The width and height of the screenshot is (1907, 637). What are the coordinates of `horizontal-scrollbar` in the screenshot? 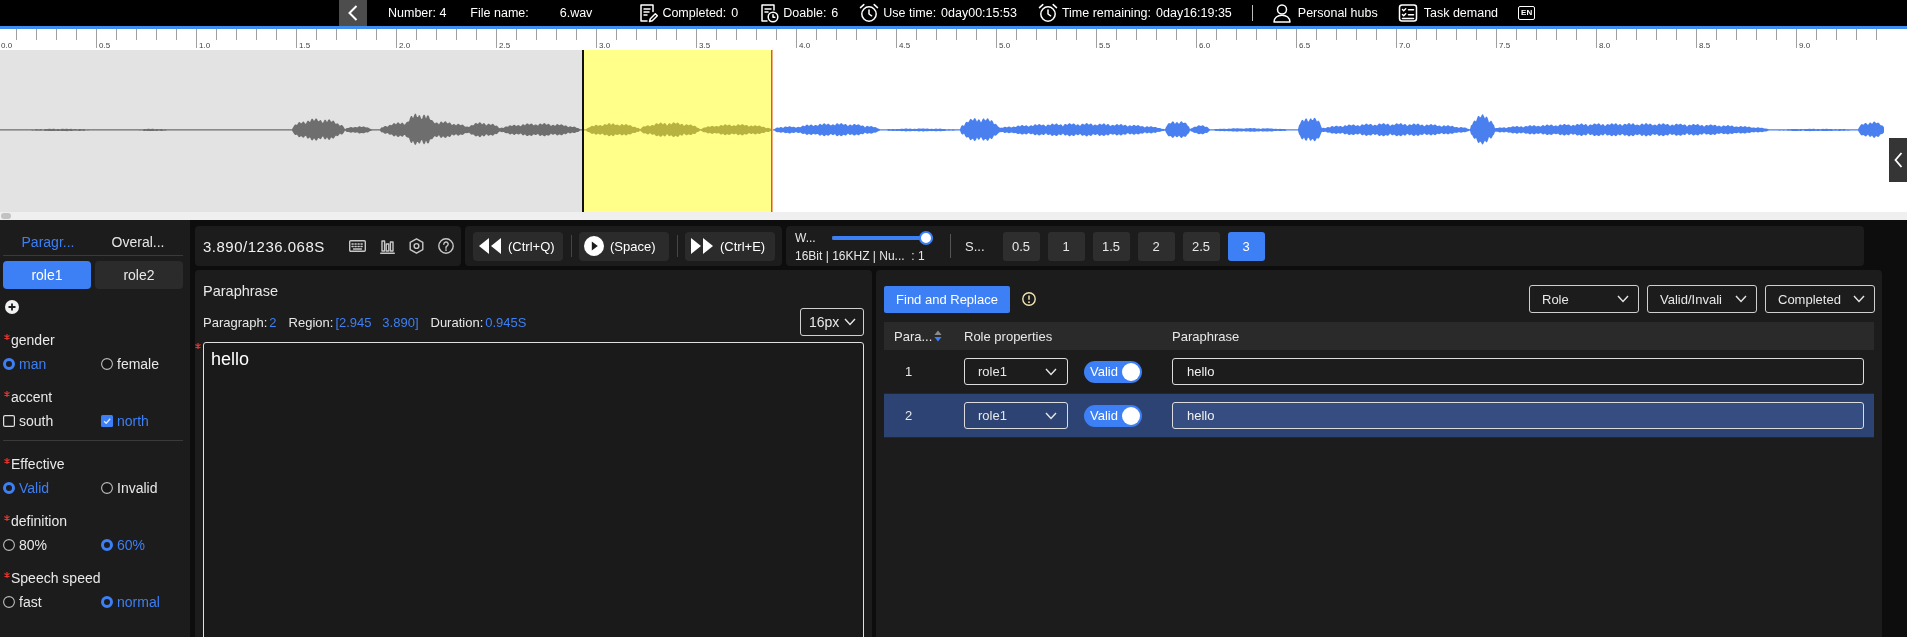 It's located at (953, 216).